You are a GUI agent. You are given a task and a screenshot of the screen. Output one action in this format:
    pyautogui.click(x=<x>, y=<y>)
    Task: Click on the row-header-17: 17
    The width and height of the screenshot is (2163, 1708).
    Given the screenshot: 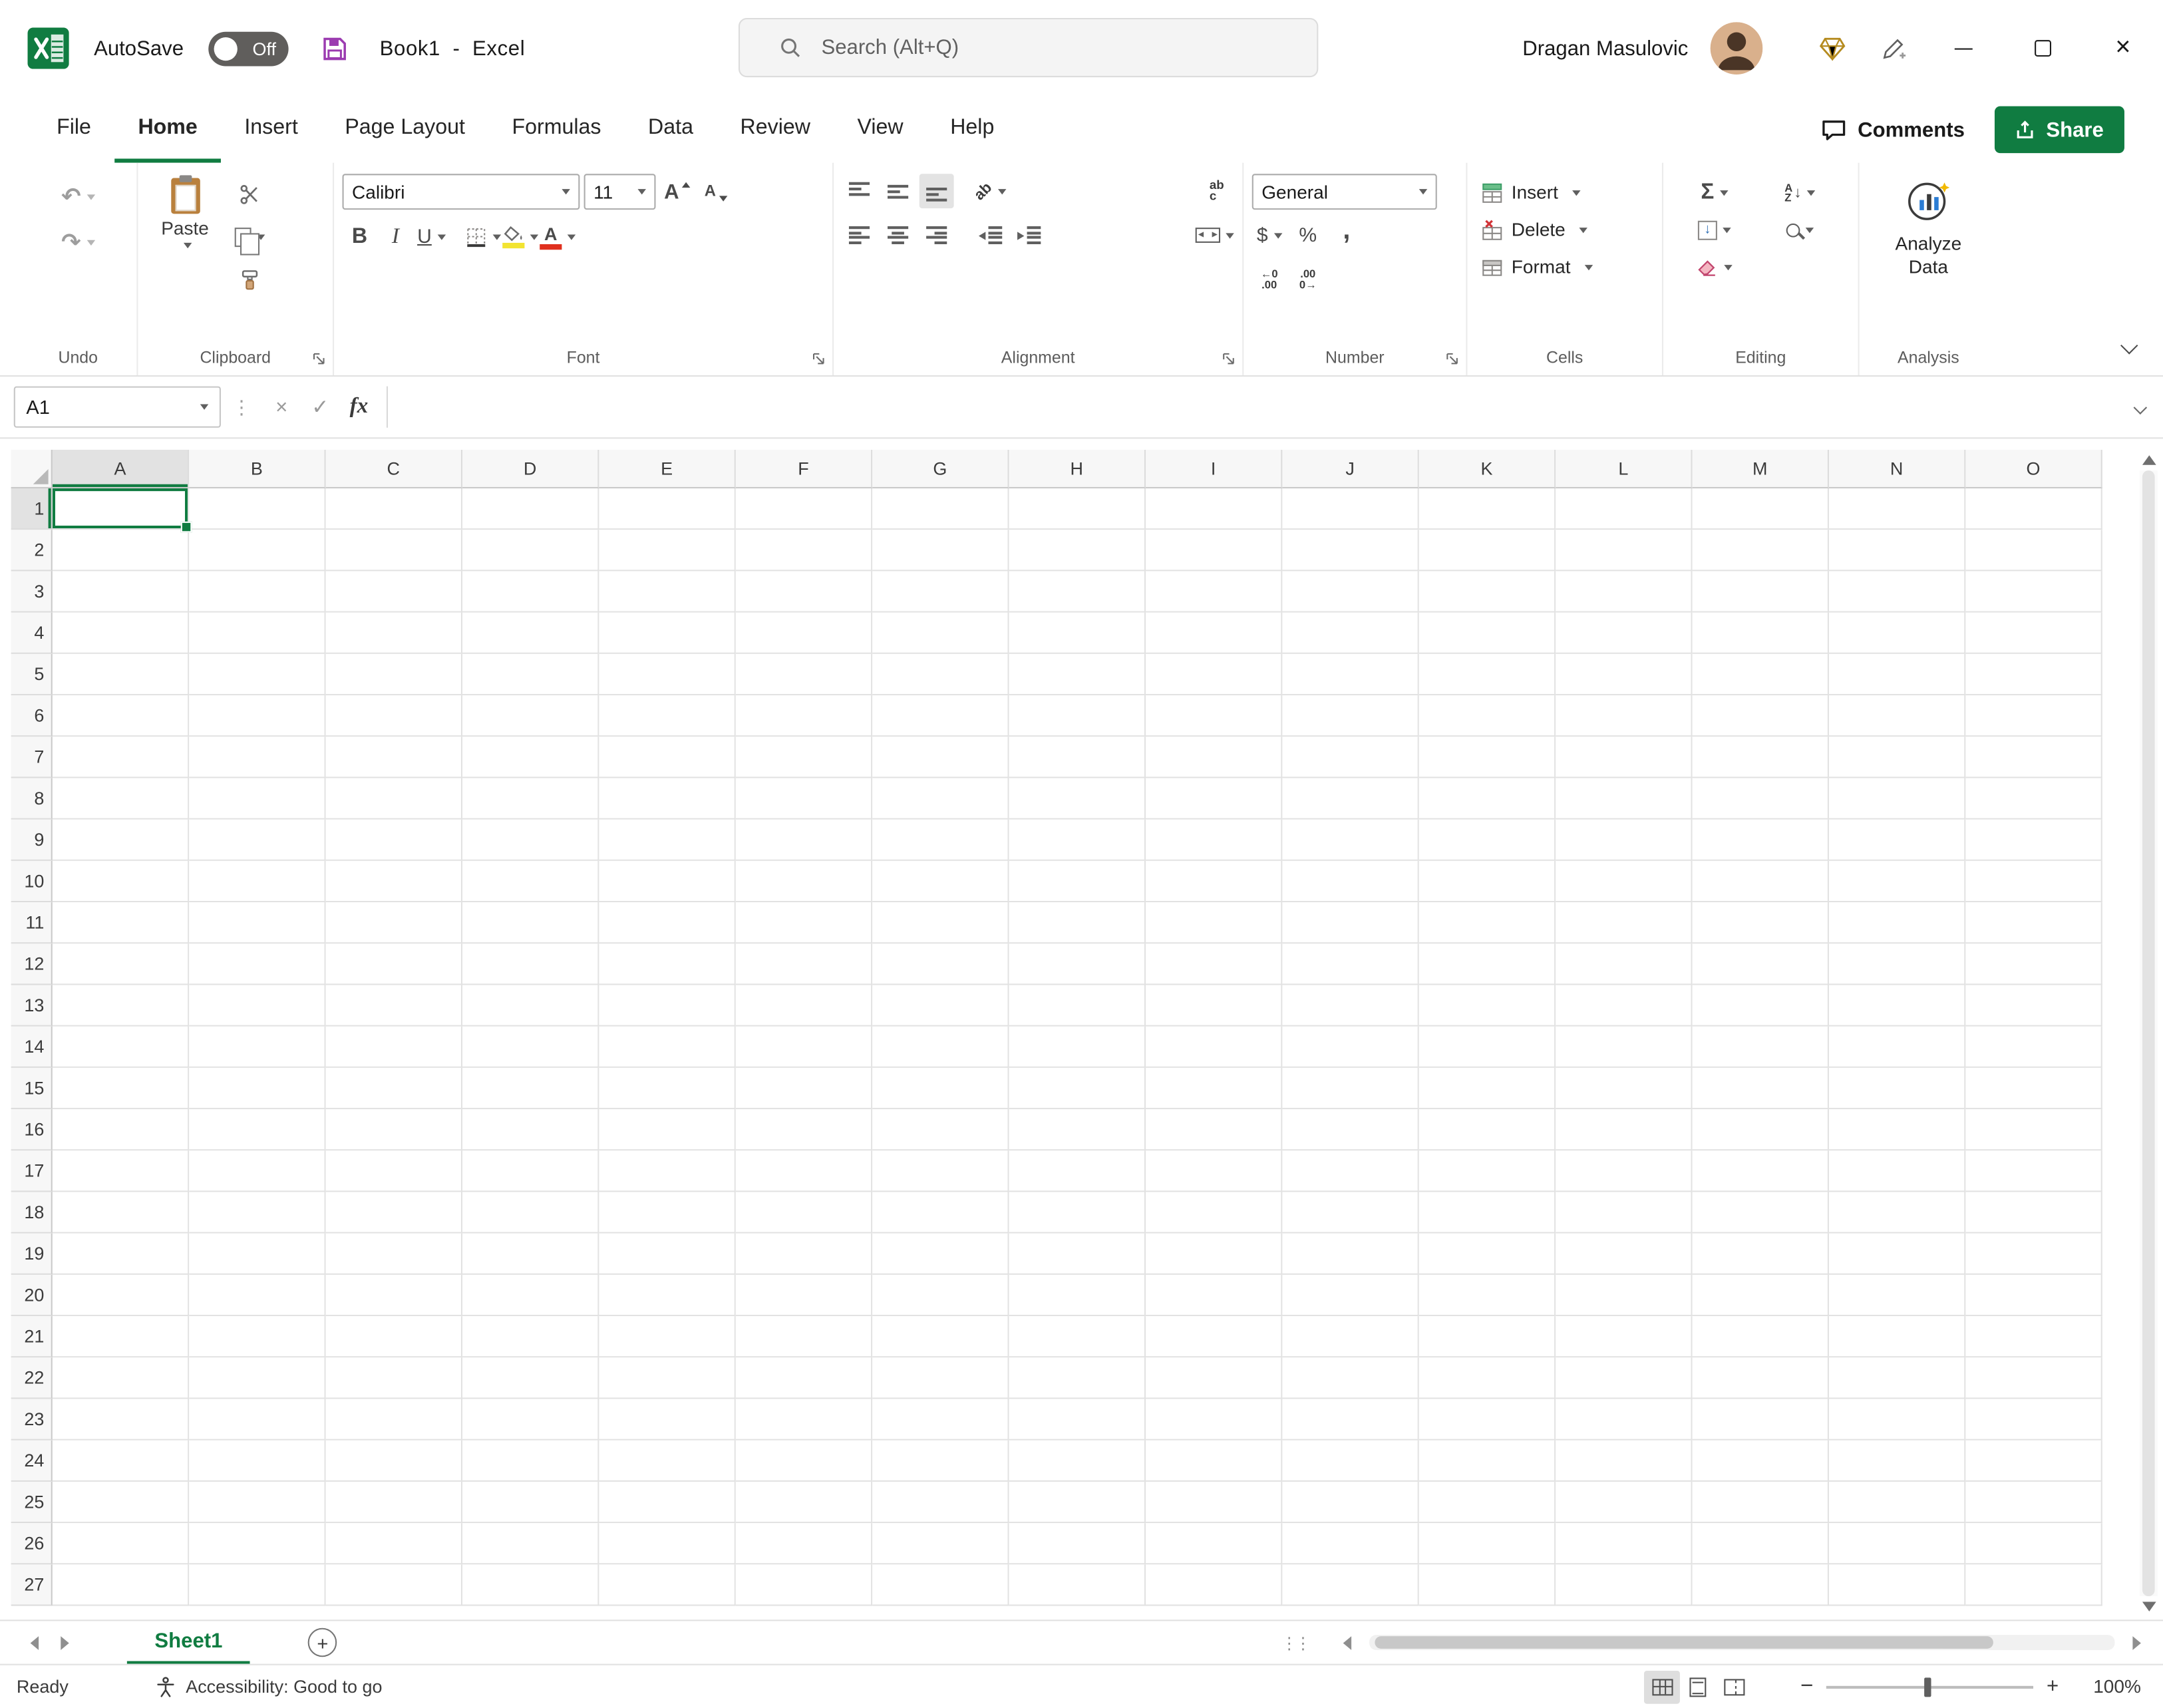 What is the action you would take?
    pyautogui.click(x=32, y=1171)
    